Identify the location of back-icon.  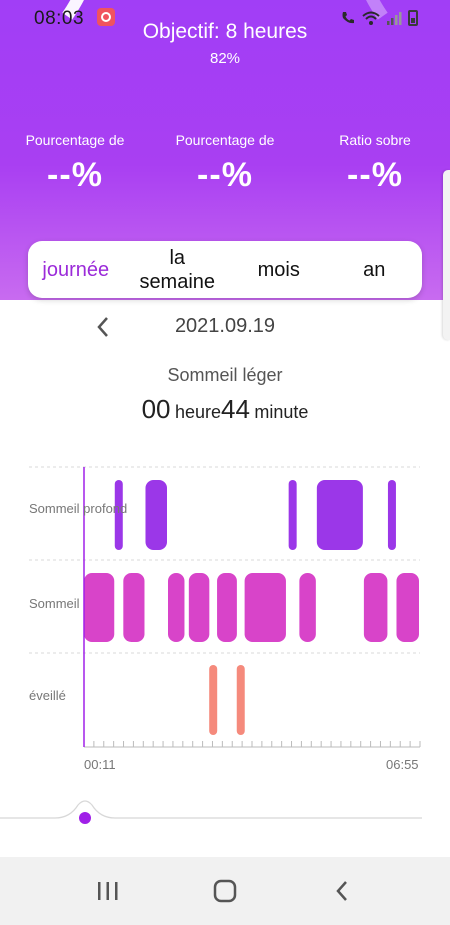
(341, 891).